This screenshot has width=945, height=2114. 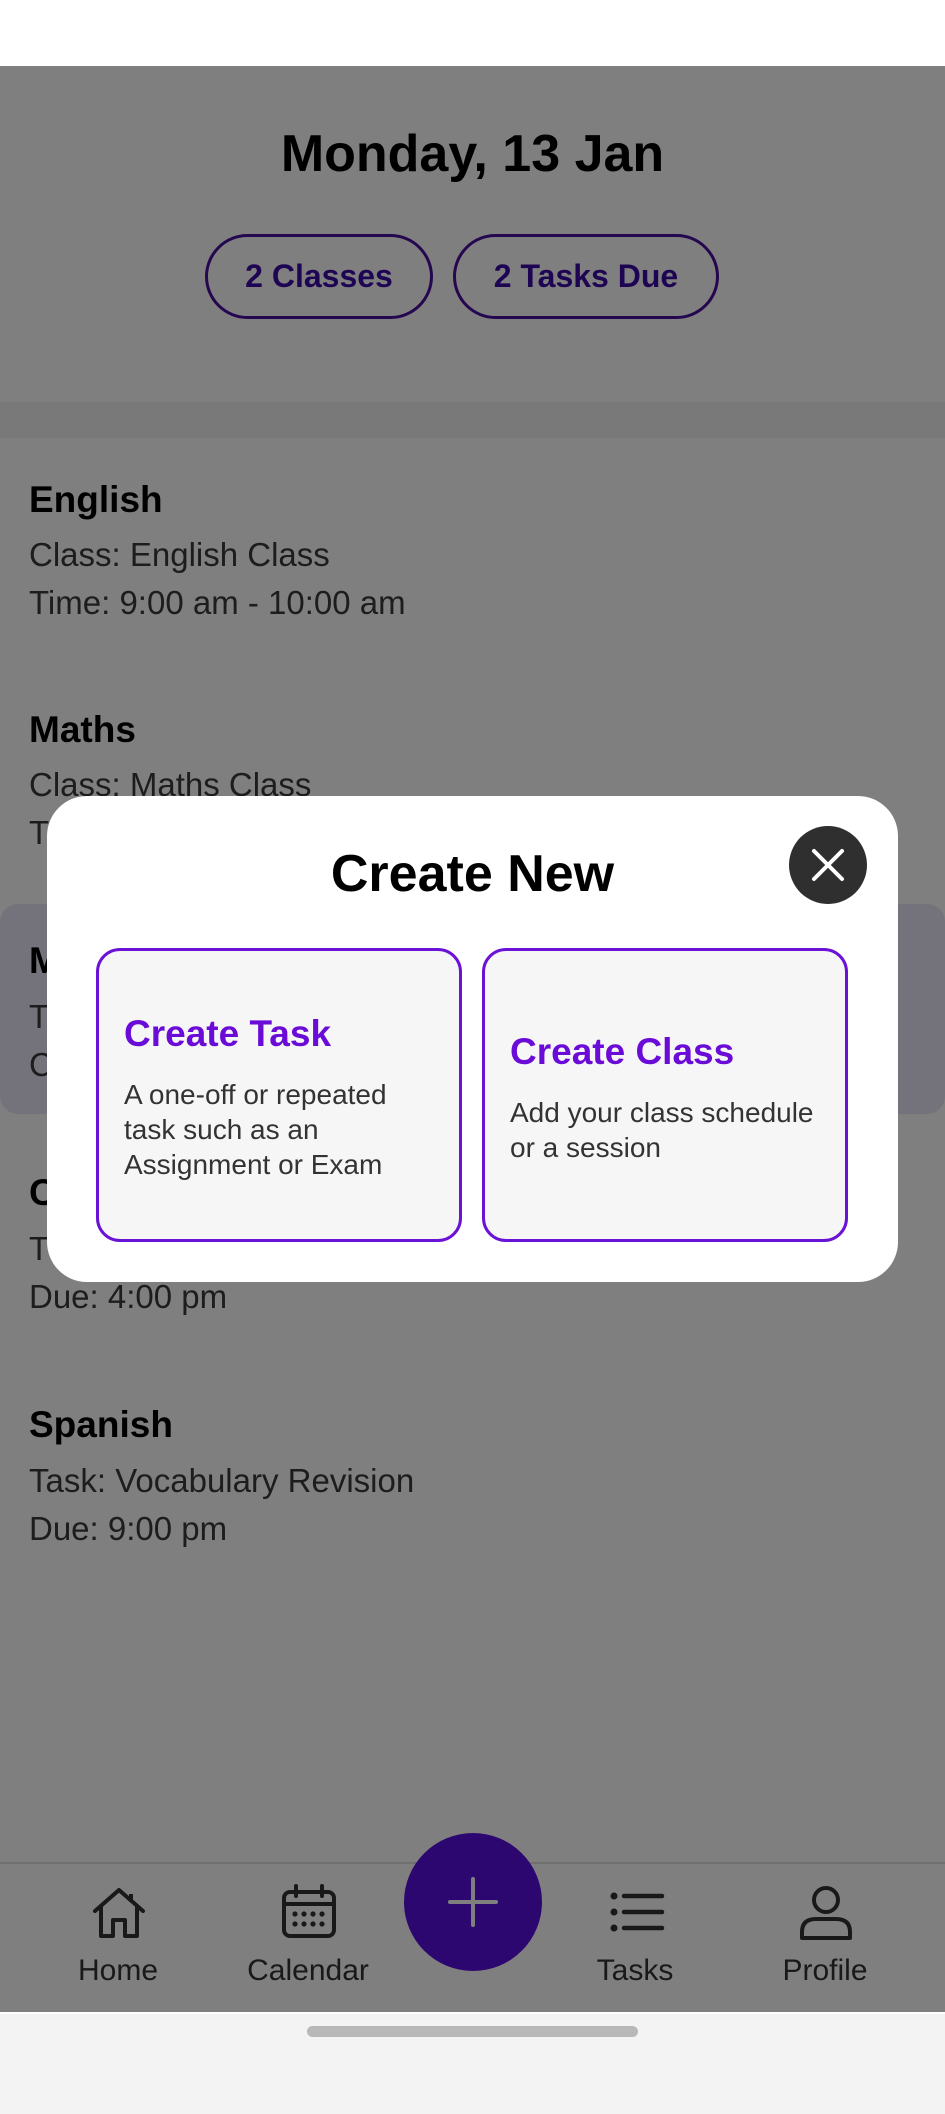 I want to click on status-bar, so click(x=472, y=33).